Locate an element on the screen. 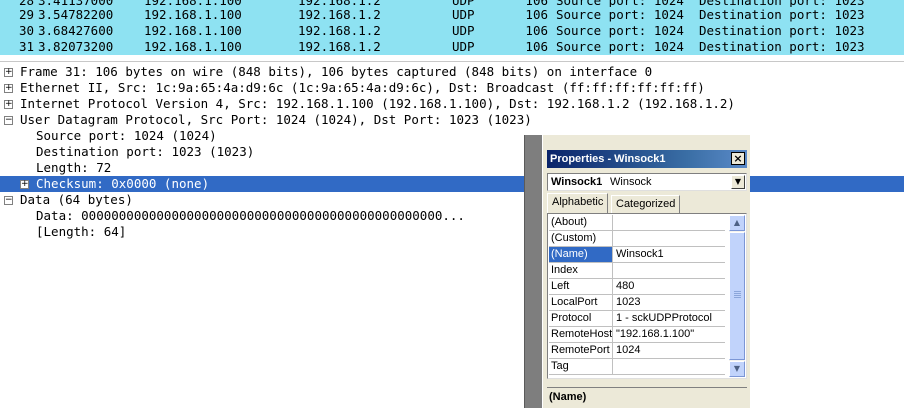 Image resolution: width=904 pixels, height=408 pixels. property-name: RemotePort is located at coordinates (581, 350).